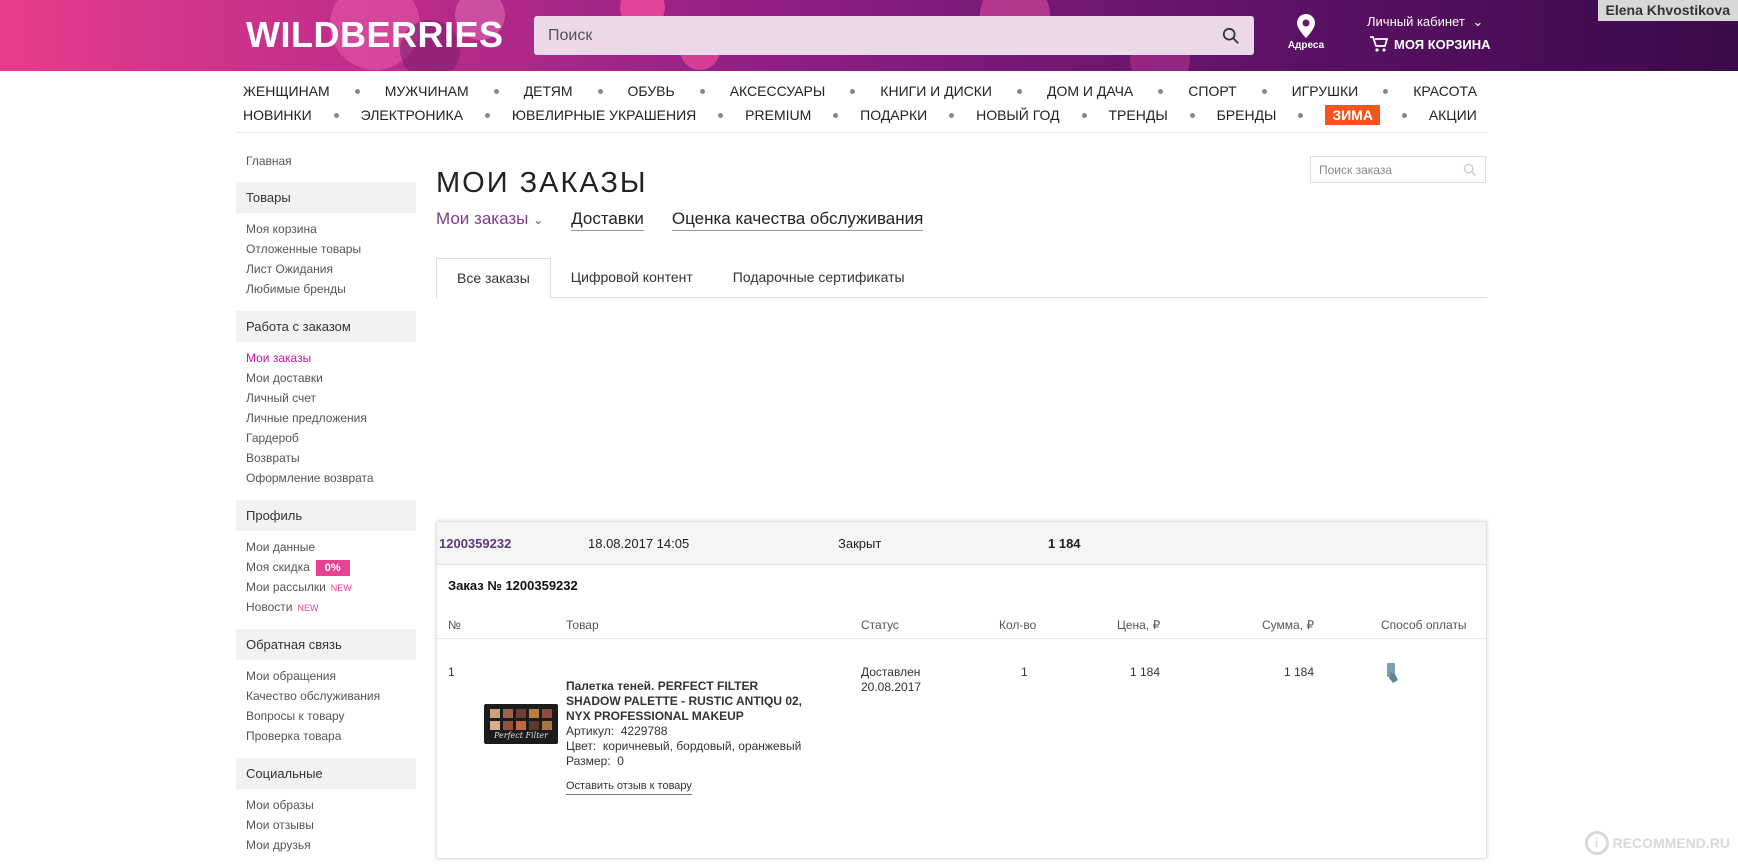  What do you see at coordinates (1247, 115) in the screenshot?
I see `nav-item: БРЕНДЫ` at bounding box center [1247, 115].